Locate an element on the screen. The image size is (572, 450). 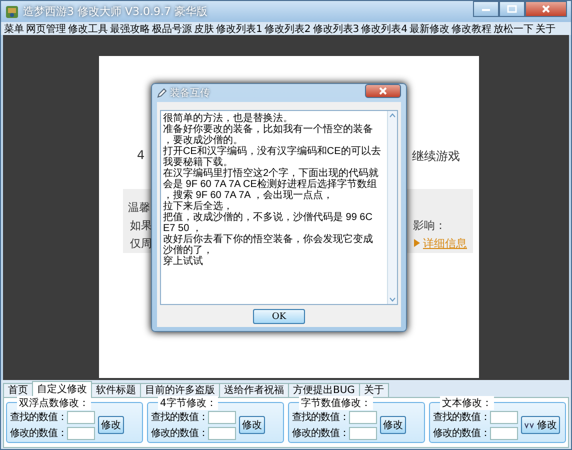
heading-text: 4 is located at coordinates (141, 155).